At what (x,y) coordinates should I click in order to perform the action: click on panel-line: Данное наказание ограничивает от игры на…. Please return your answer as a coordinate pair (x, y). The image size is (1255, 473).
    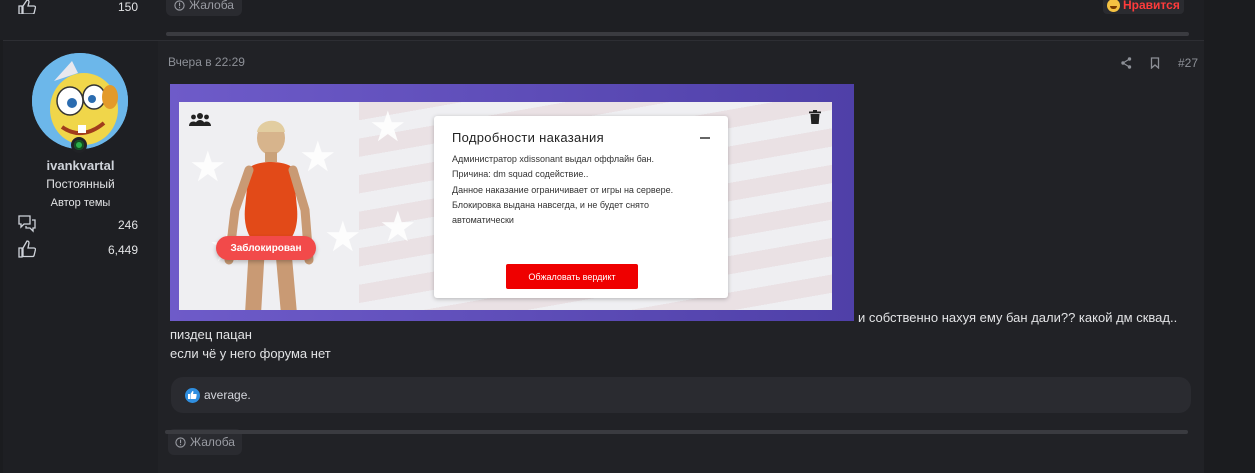
    Looking at the image, I should click on (563, 190).